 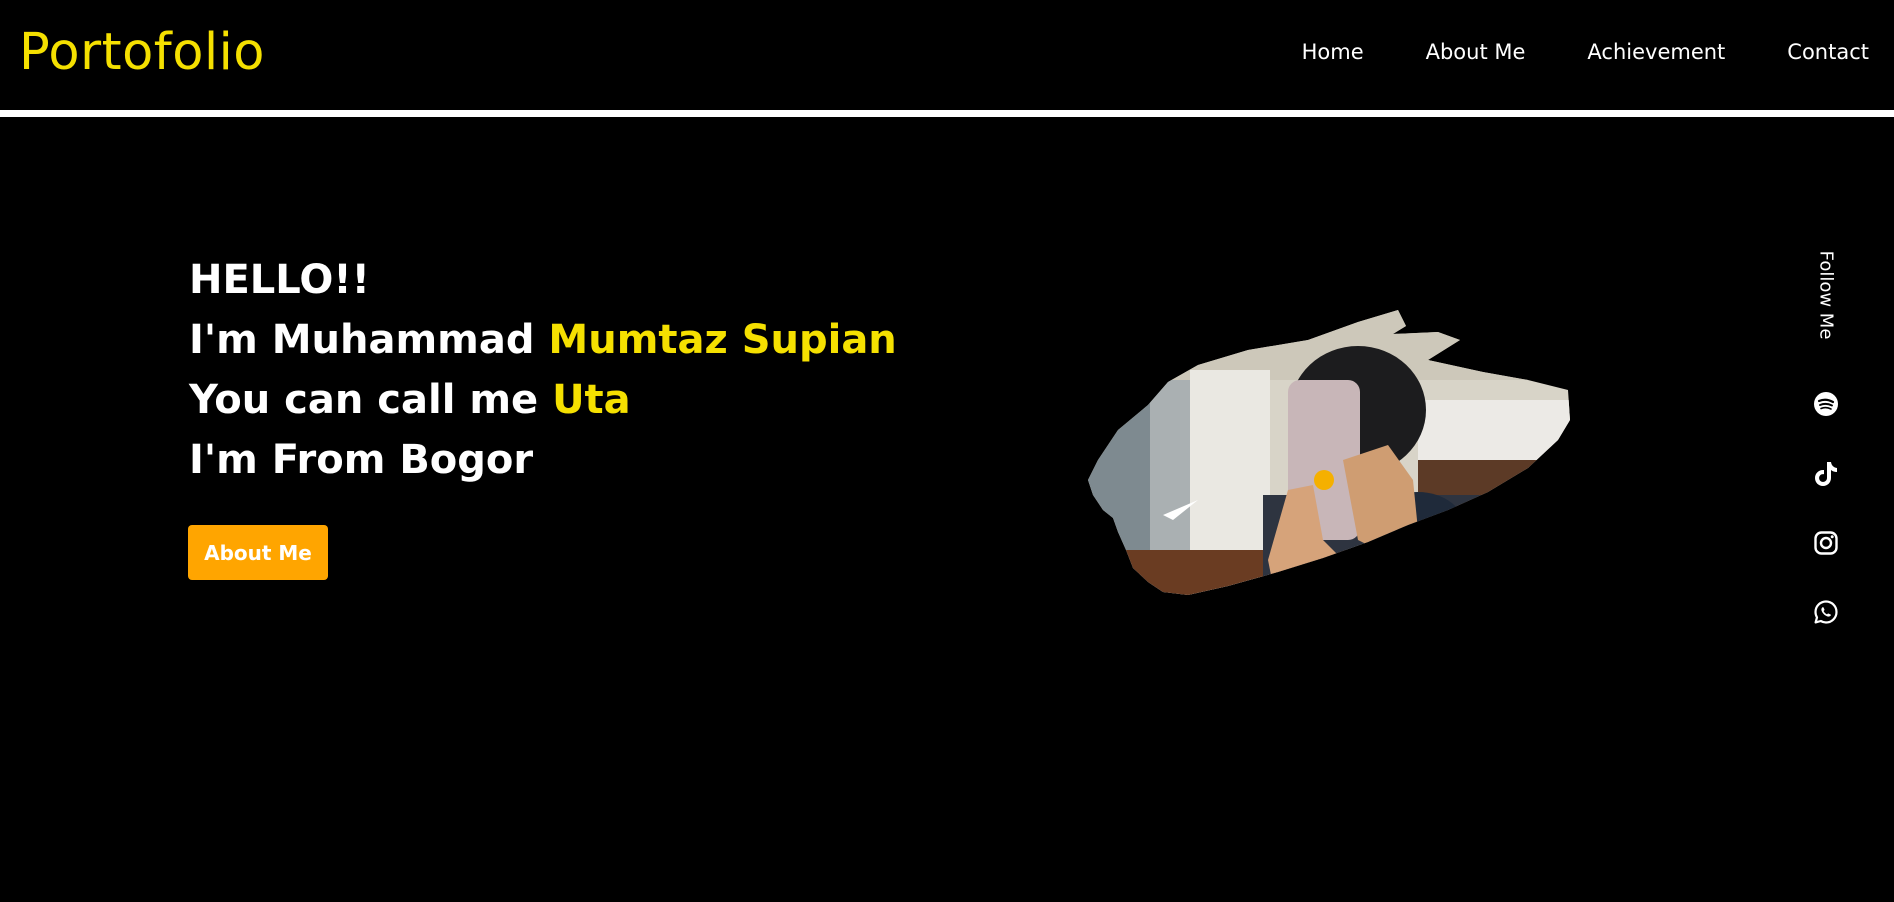 I want to click on spotify-link, so click(x=1826, y=404).